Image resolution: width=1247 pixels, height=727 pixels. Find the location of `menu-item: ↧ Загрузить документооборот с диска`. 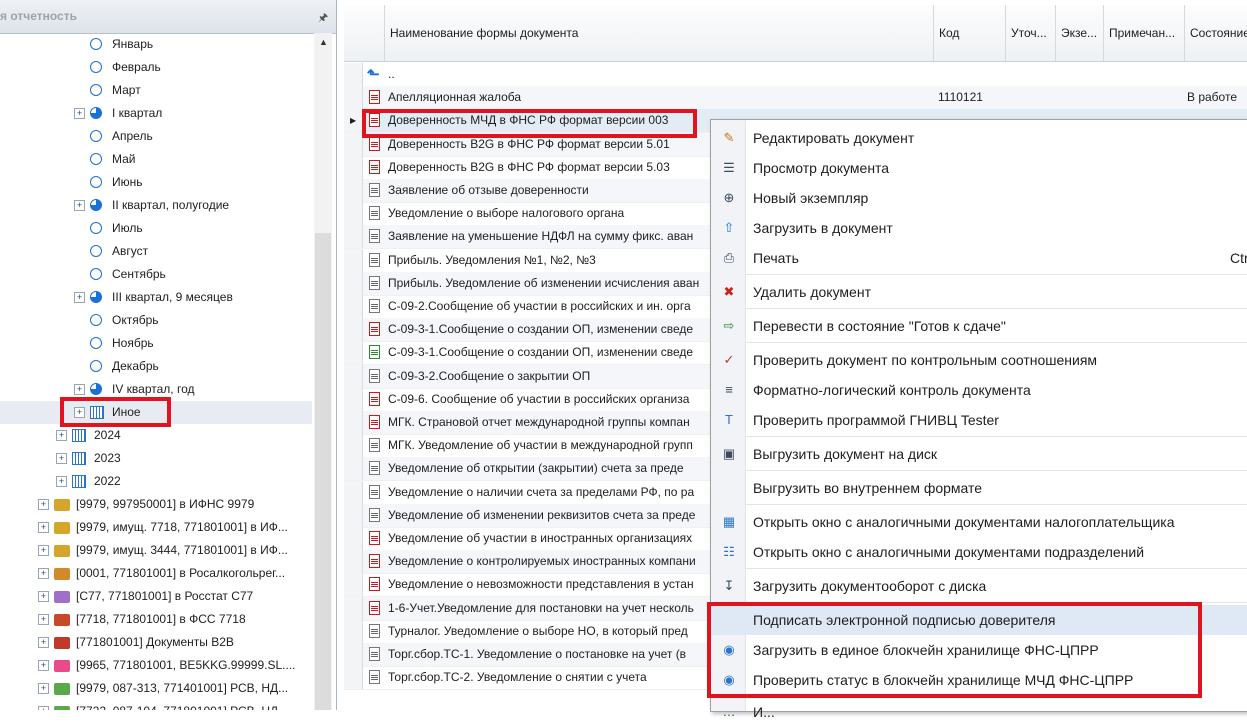

menu-item: ↧ Загрузить документооборот с диска is located at coordinates (979, 586).